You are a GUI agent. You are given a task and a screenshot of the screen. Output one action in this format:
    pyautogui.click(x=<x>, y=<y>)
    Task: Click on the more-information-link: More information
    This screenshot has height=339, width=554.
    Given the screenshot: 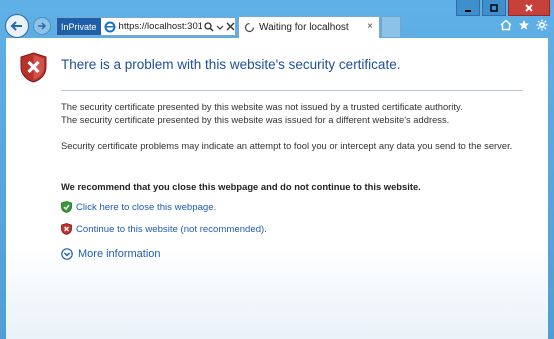 What is the action you would take?
    pyautogui.click(x=119, y=254)
    